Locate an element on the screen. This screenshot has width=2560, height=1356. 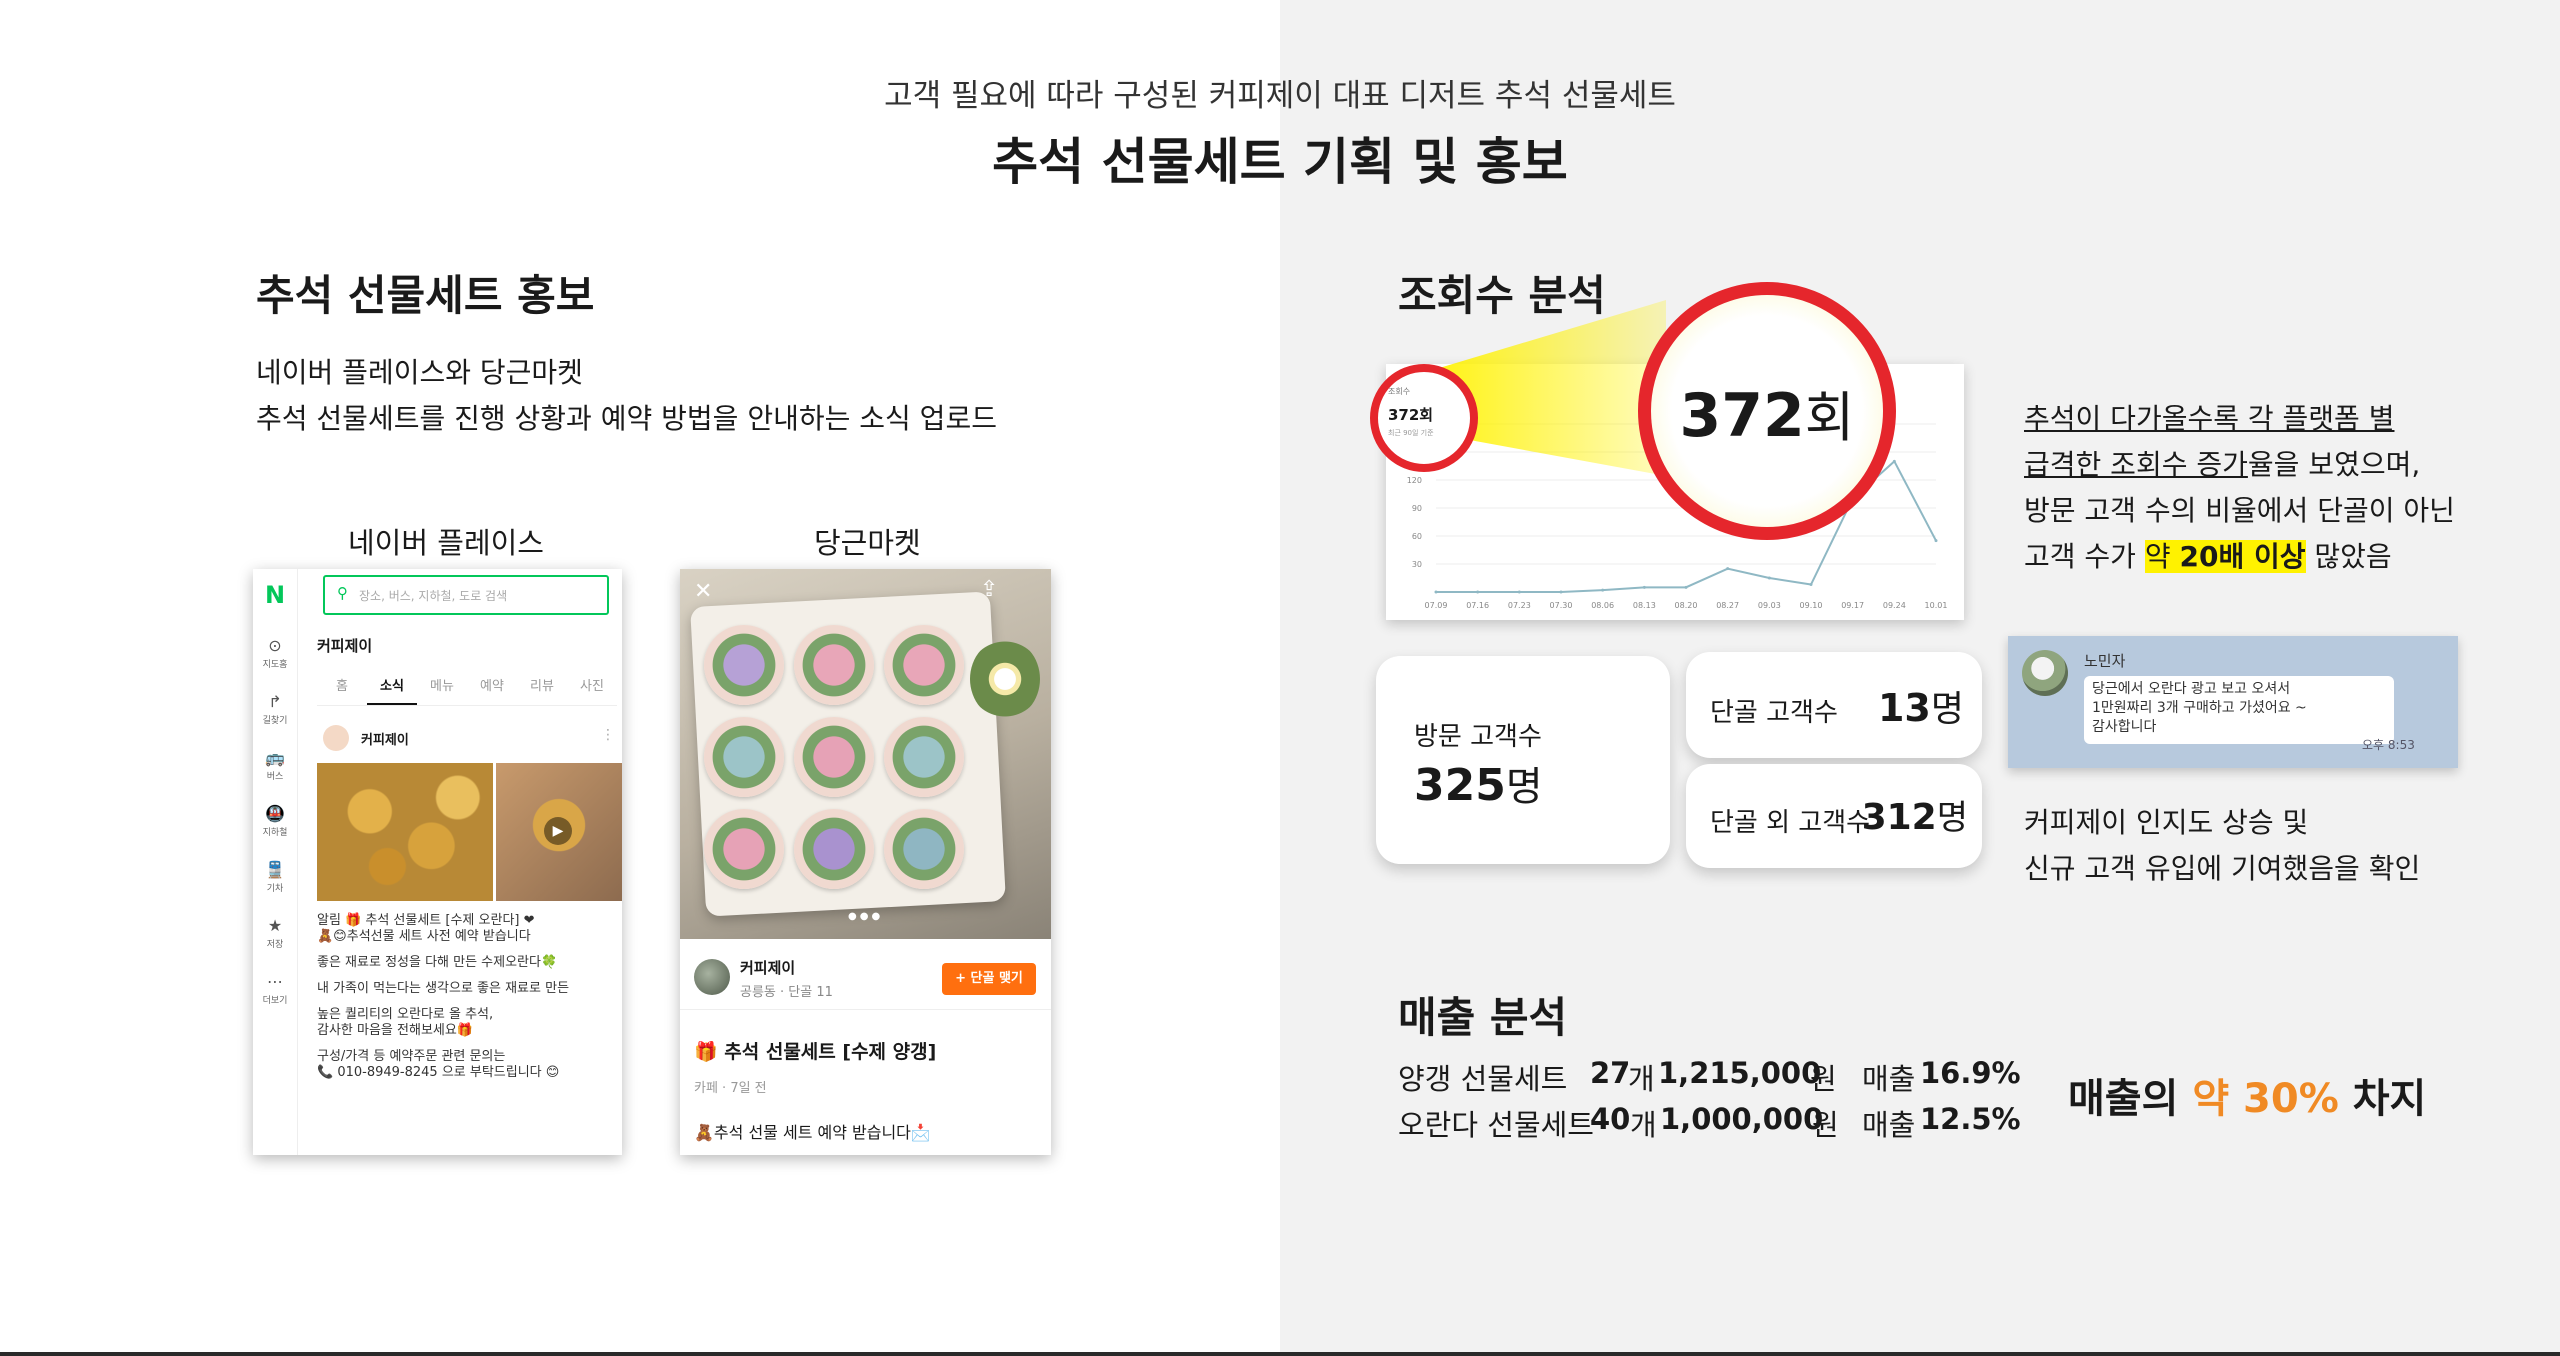
regular-readout: 13명 is located at coordinates (1921, 706).